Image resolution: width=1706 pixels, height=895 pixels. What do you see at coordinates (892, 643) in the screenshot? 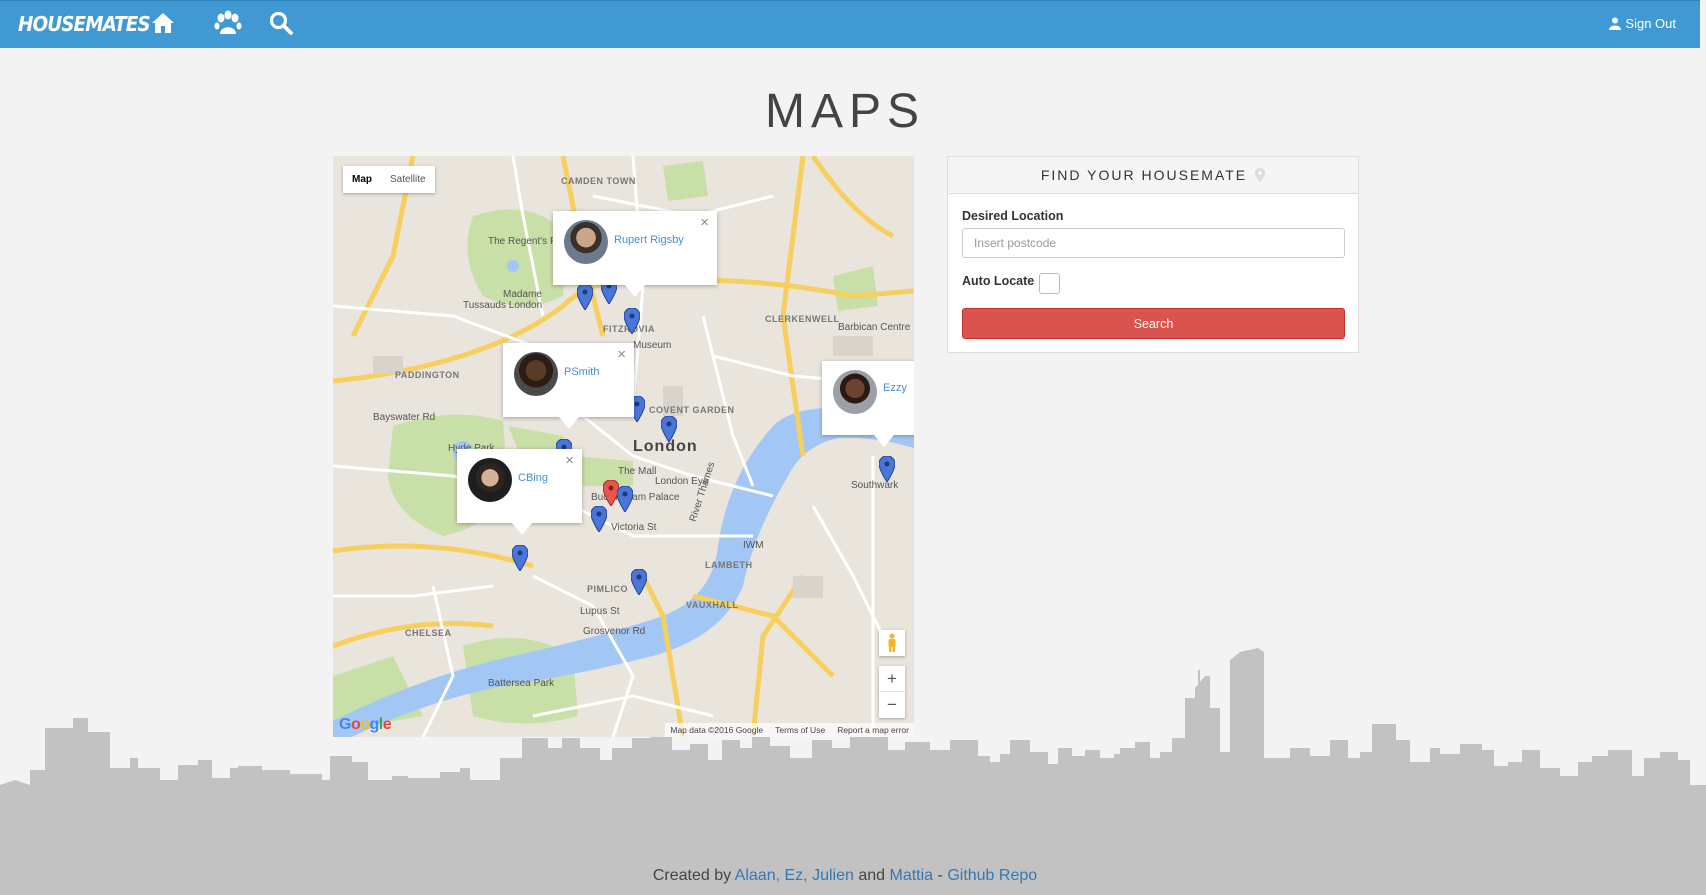
I see `street-view-pegman-icon` at bounding box center [892, 643].